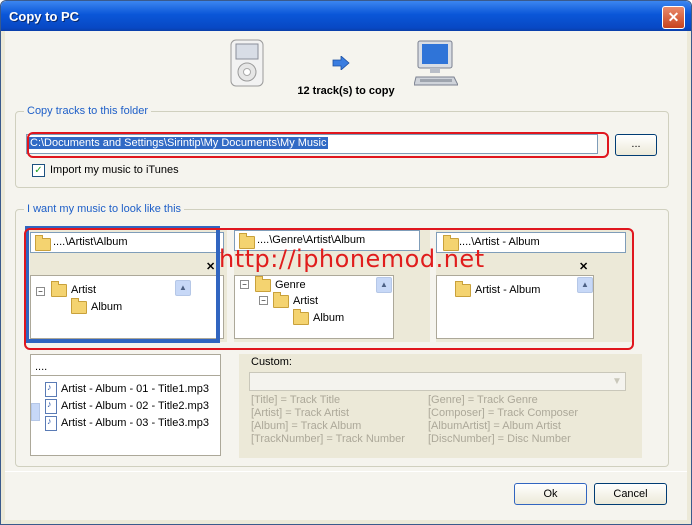 The width and height of the screenshot is (692, 525). I want to click on preview-file: Artist - Album - 01 - Title1.mp3, so click(135, 389).